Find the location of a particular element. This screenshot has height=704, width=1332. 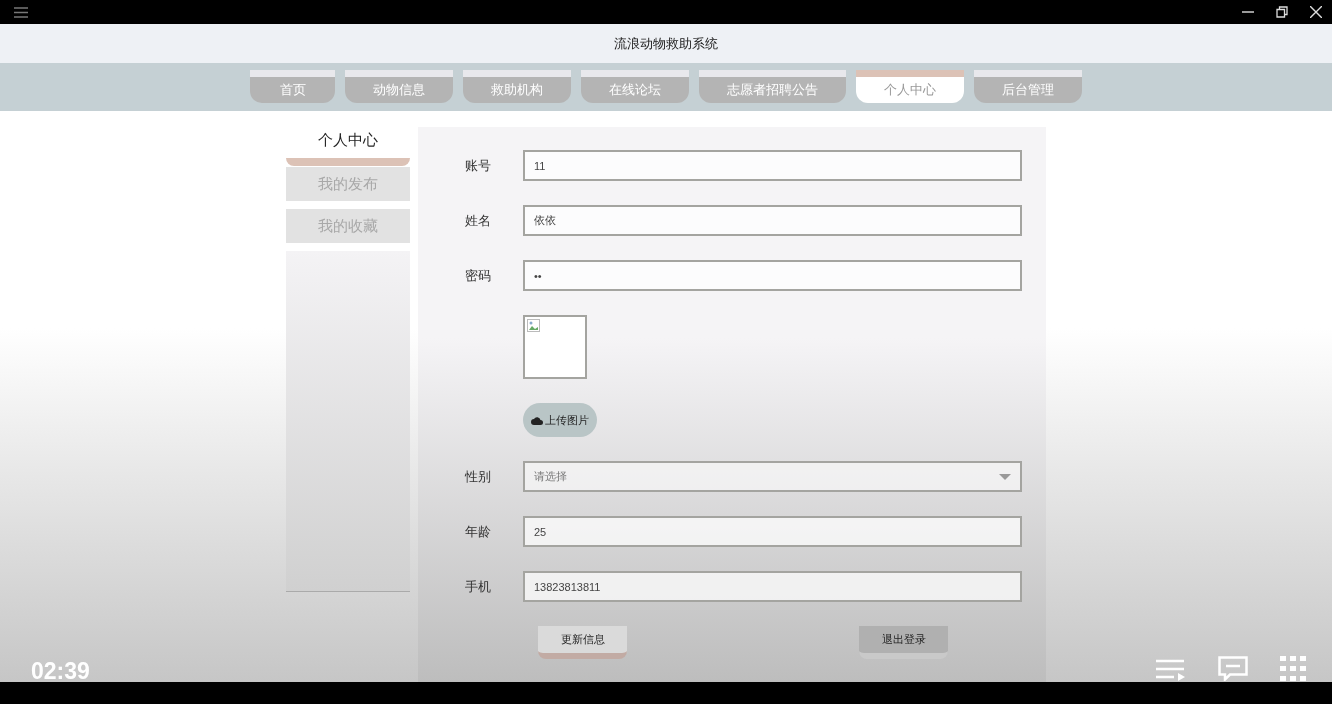

site-title: 流浪动物救助系统 is located at coordinates (666, 43).